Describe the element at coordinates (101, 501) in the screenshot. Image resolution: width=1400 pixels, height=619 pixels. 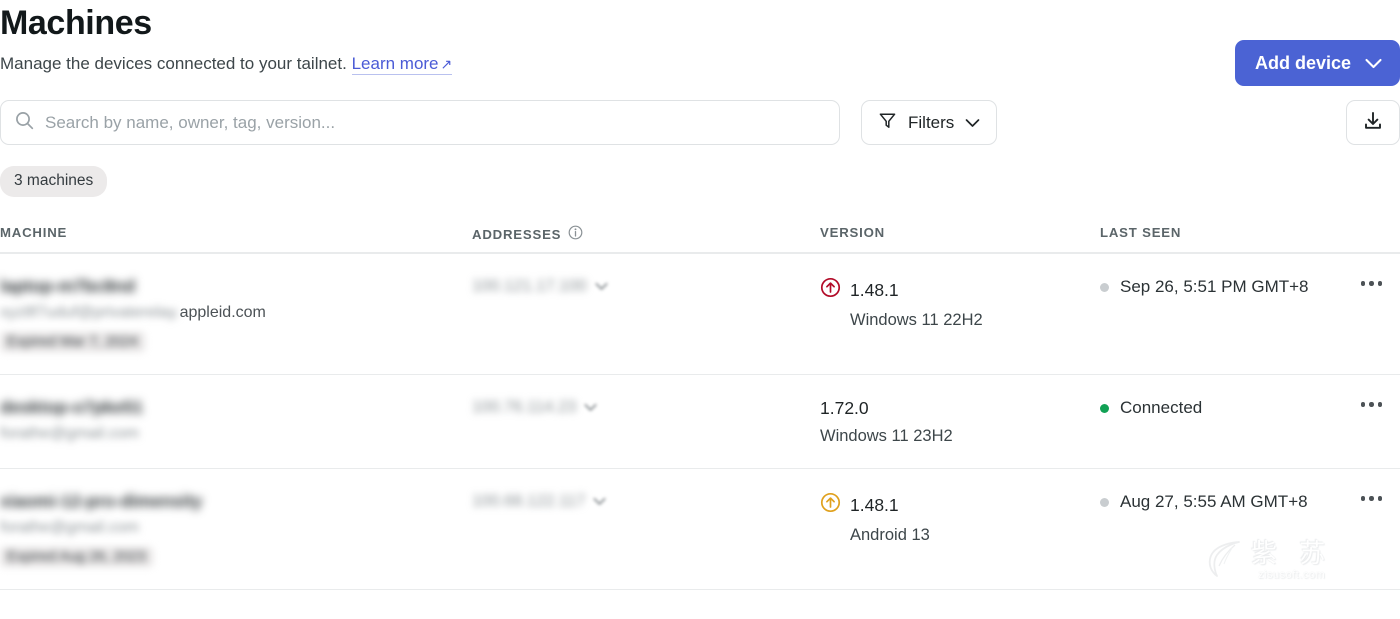
I see `redacted-text: xiaomi-12-pro-dimensity` at that location.